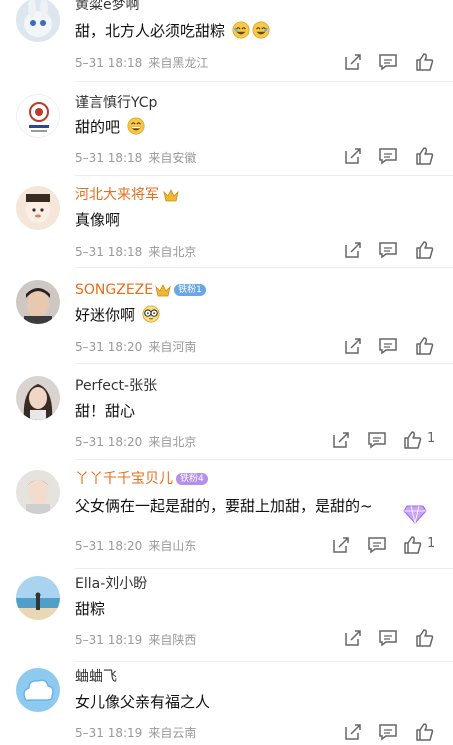 The image size is (453, 745). What do you see at coordinates (127, 195) in the screenshot?
I see `username: 河北大来将军` at bounding box center [127, 195].